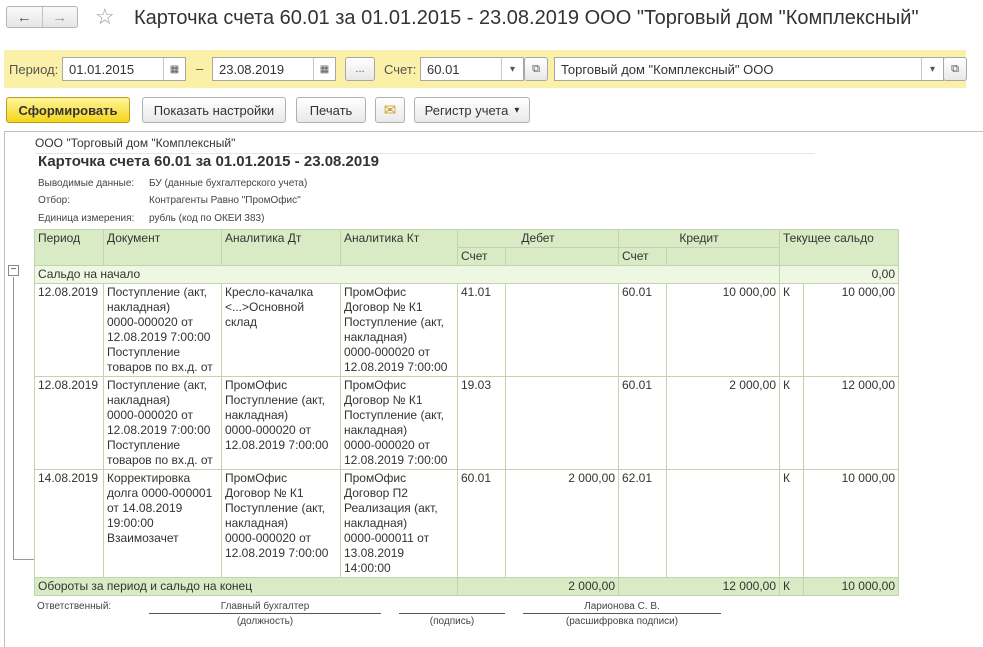 The height and width of the screenshot is (647, 983). I want to click on period-dash: –, so click(200, 68).